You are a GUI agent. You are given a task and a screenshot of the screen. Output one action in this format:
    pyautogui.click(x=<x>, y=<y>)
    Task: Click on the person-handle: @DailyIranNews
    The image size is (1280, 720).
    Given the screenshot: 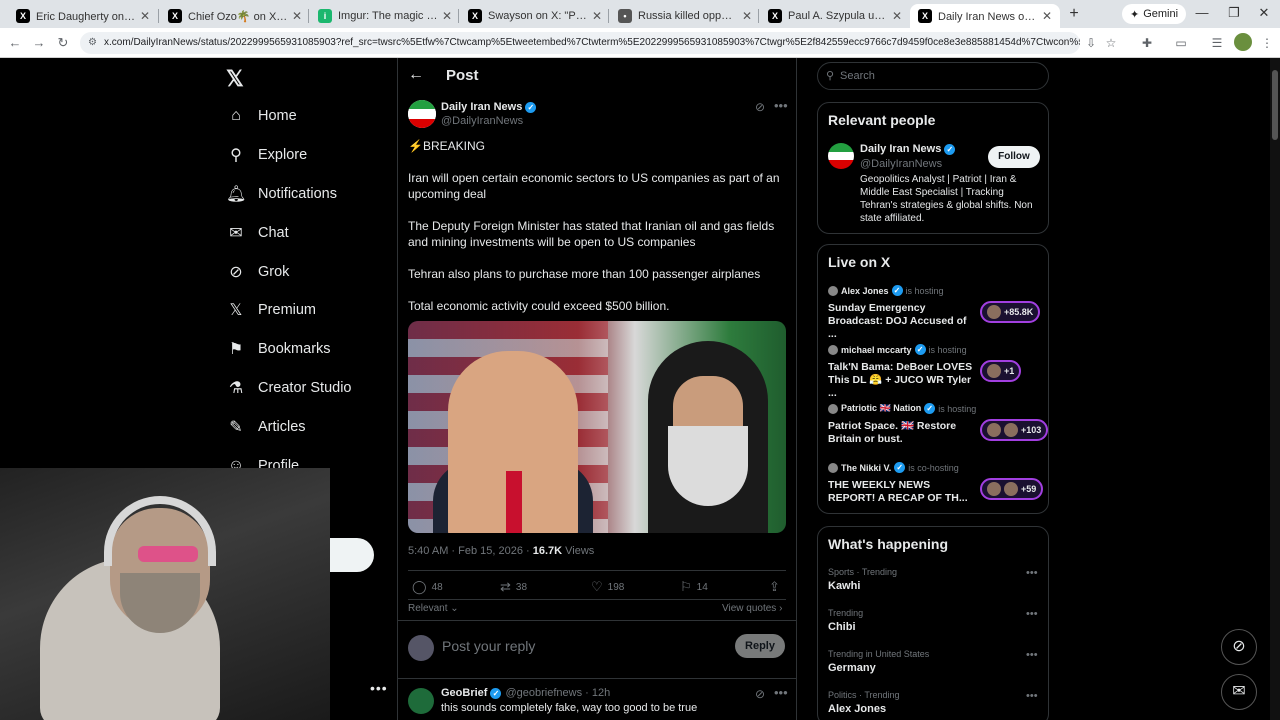 What is the action you would take?
    pyautogui.click(x=901, y=164)
    